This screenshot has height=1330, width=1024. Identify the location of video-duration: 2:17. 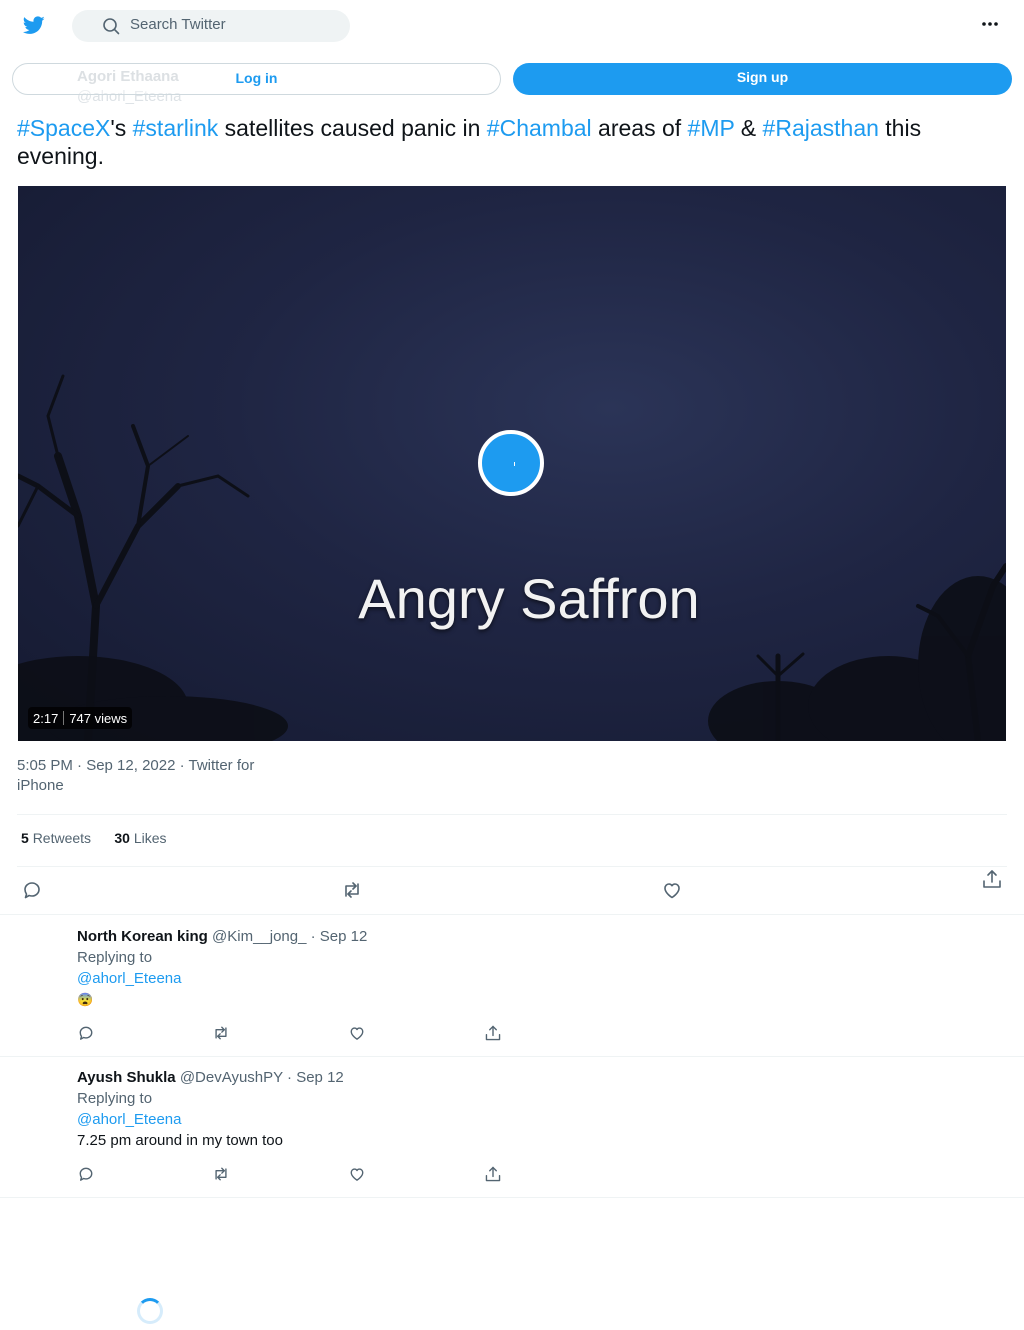
(46, 718).